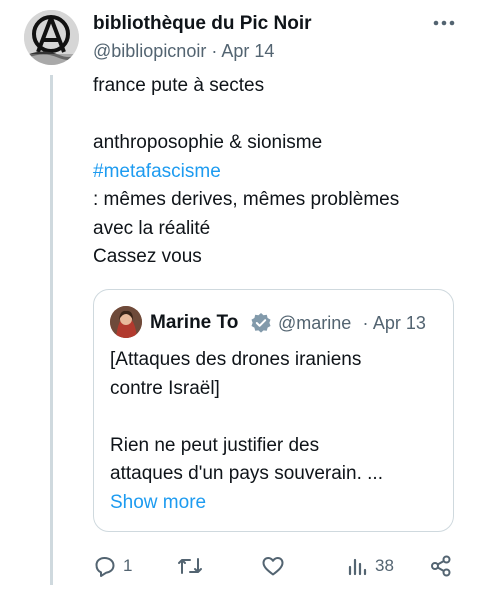  I want to click on verified-badge-icon, so click(261, 323).